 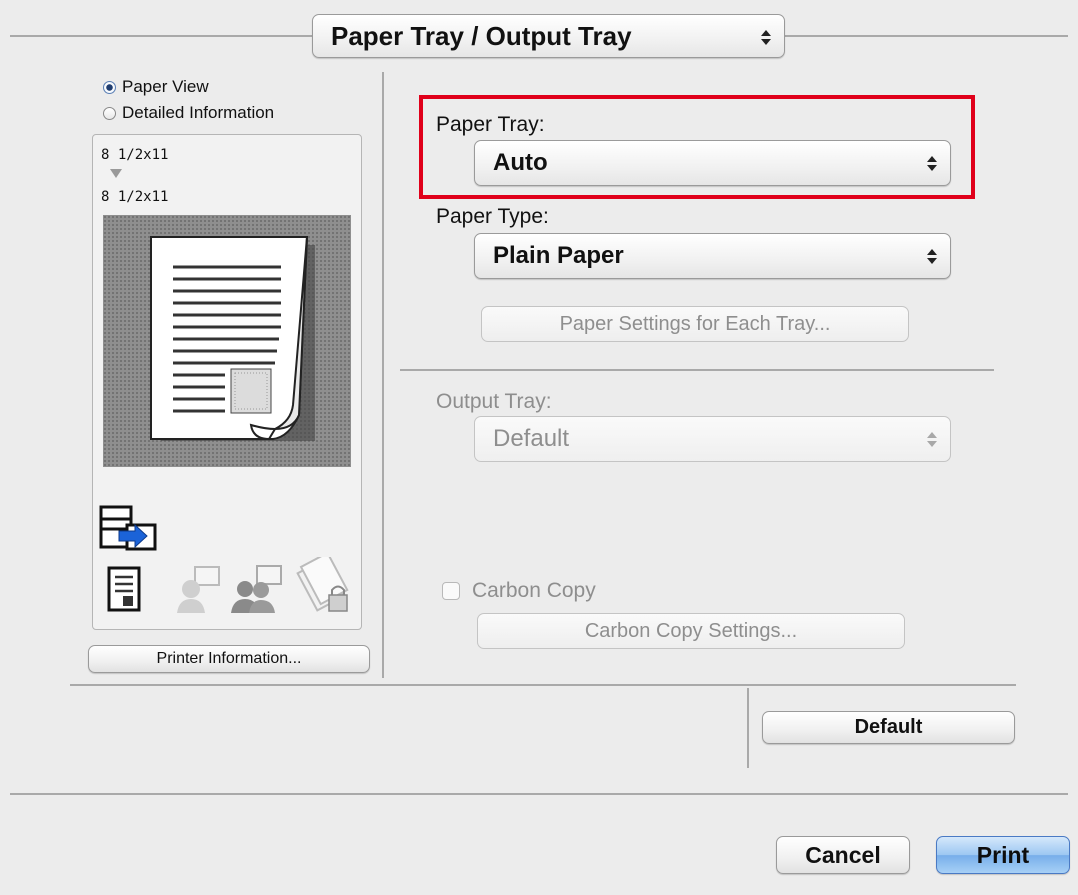 I want to click on default-button: Default, so click(x=888, y=727).